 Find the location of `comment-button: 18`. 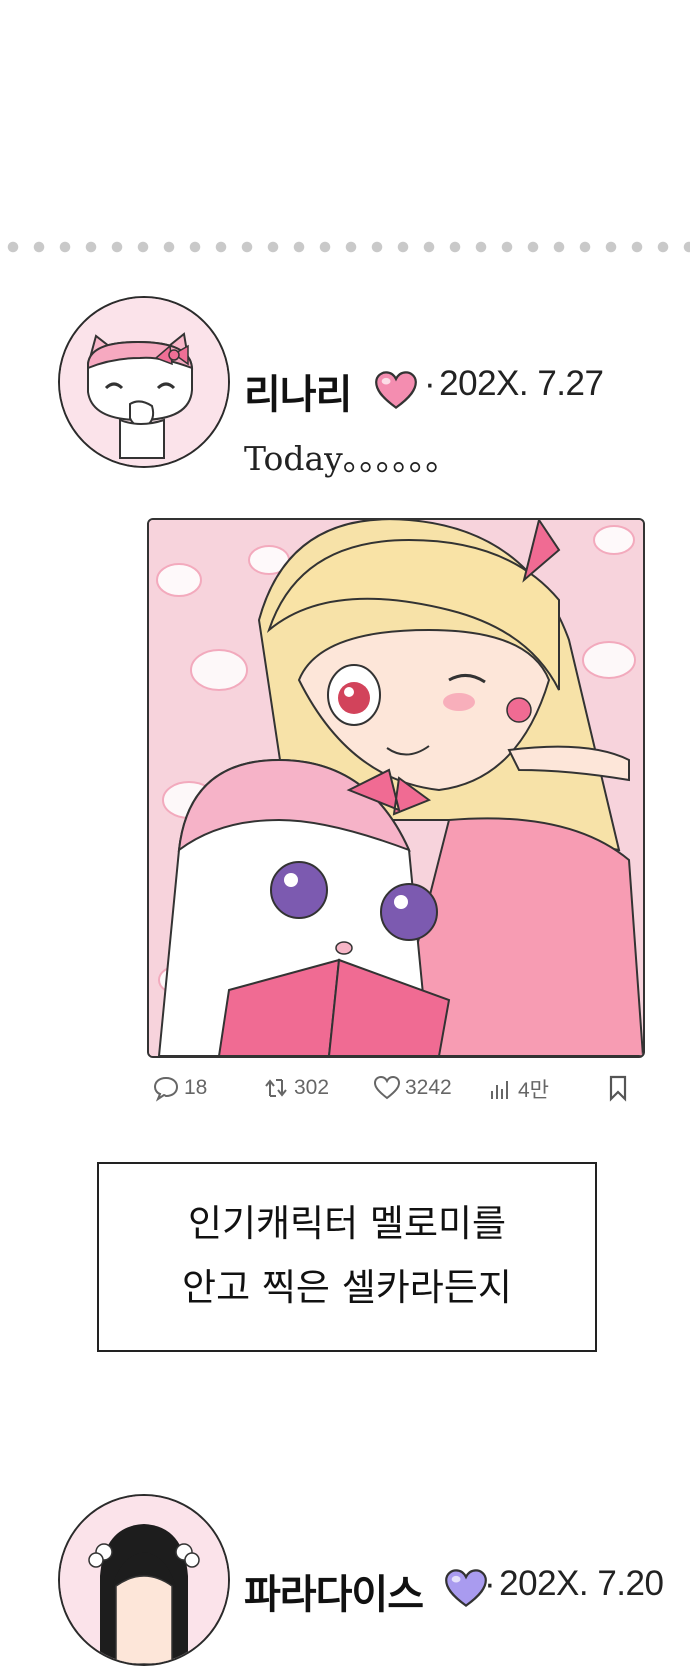

comment-button: 18 is located at coordinates (179, 1088).